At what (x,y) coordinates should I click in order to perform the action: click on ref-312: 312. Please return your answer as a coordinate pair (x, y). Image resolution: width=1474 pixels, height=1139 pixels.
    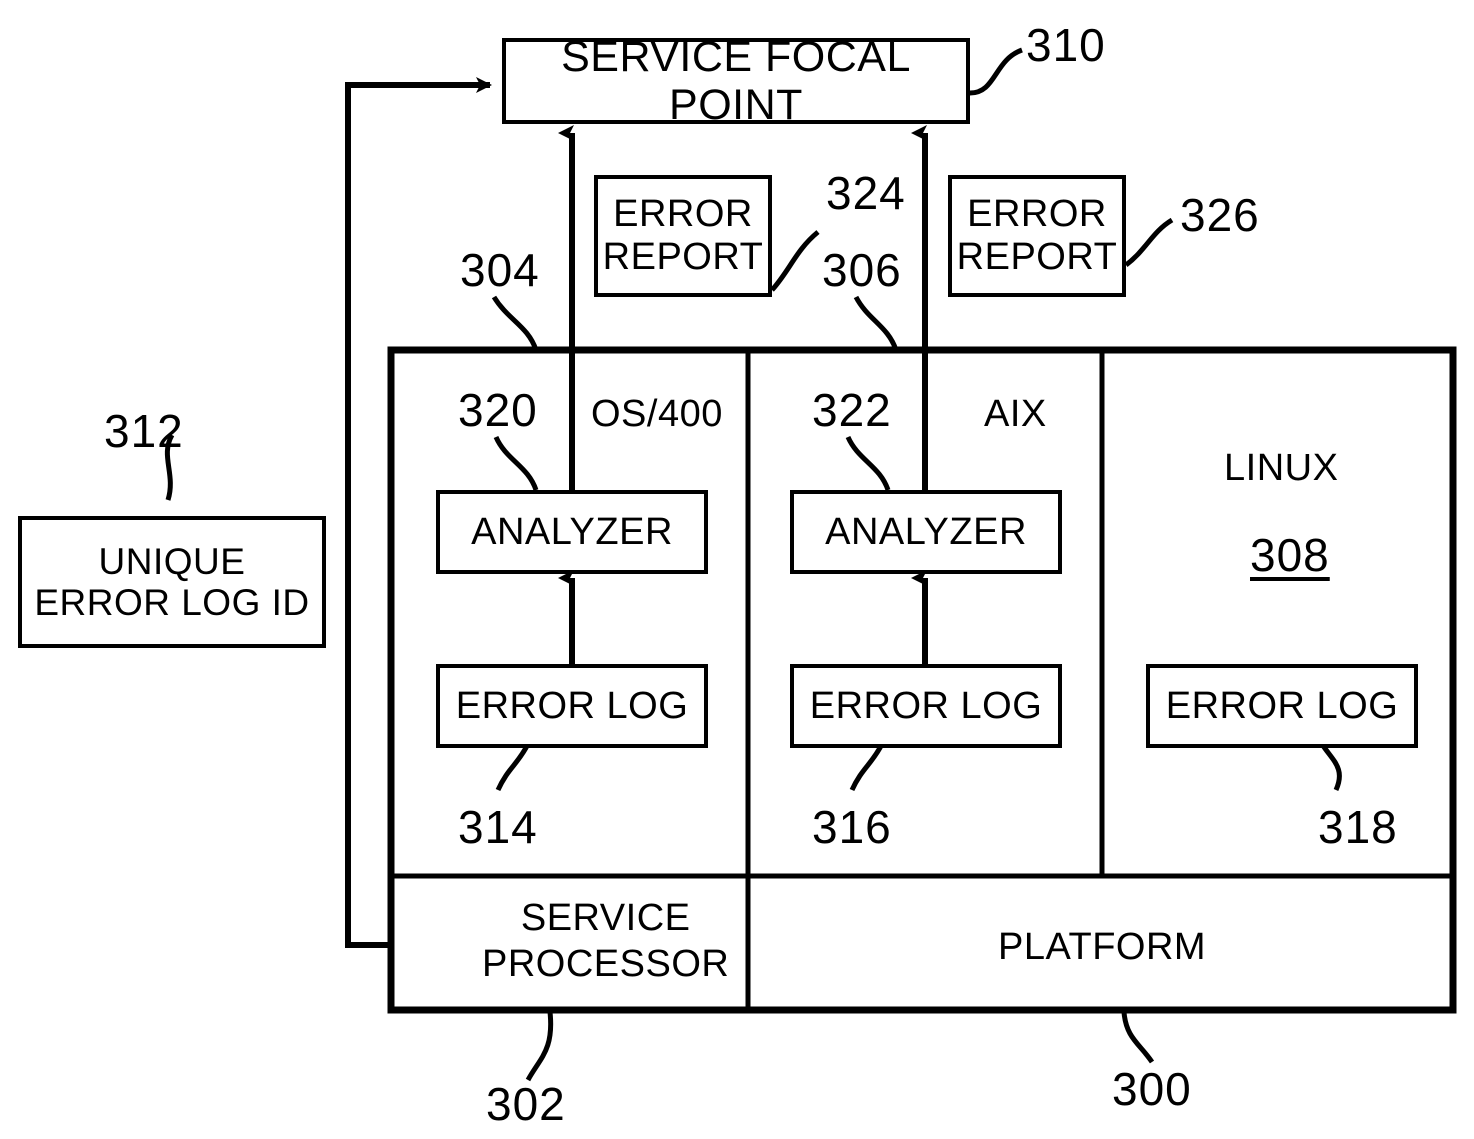
    Looking at the image, I should click on (144, 431).